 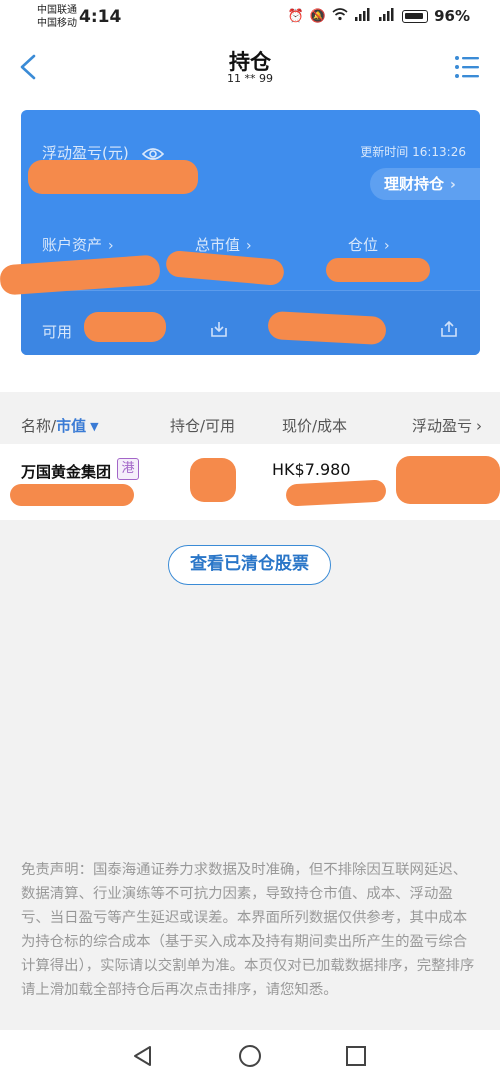 I want to click on system-home-button, so click(x=250, y=1056).